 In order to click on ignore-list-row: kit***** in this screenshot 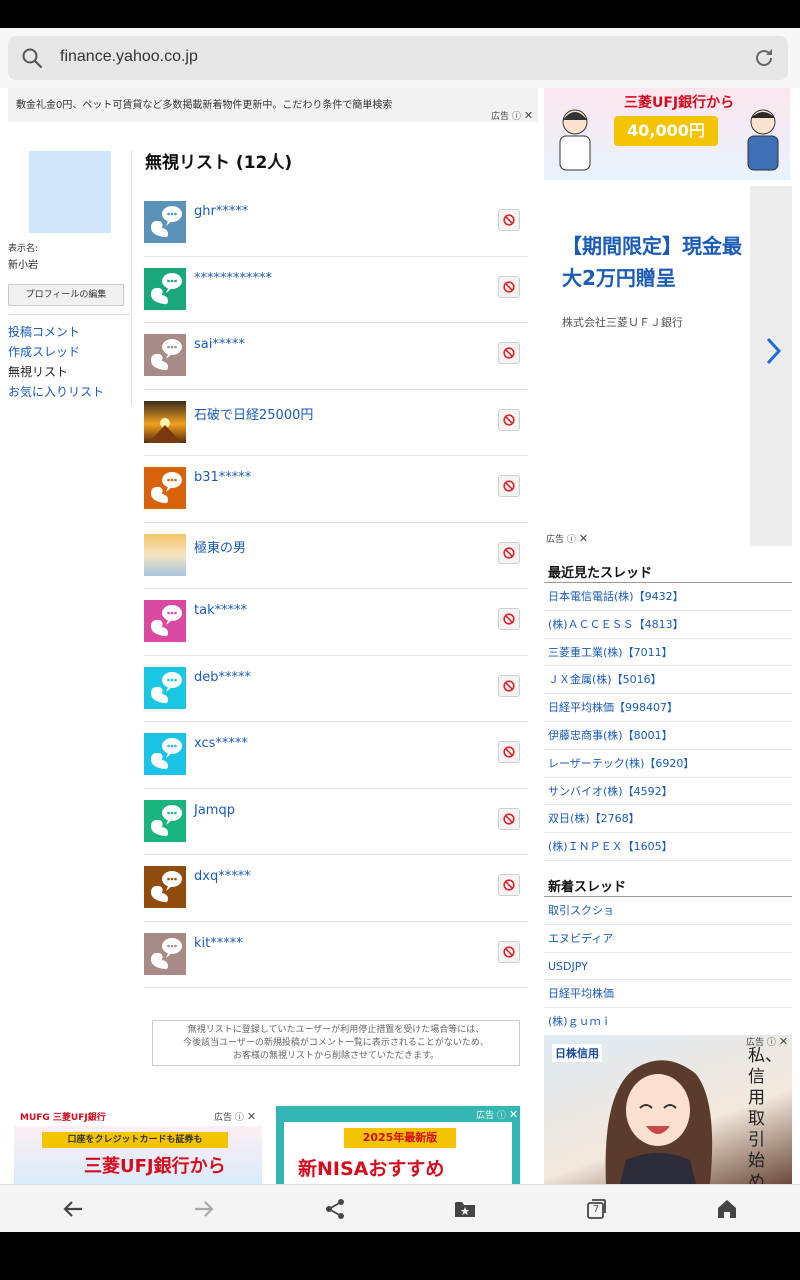, I will do `click(336, 955)`.